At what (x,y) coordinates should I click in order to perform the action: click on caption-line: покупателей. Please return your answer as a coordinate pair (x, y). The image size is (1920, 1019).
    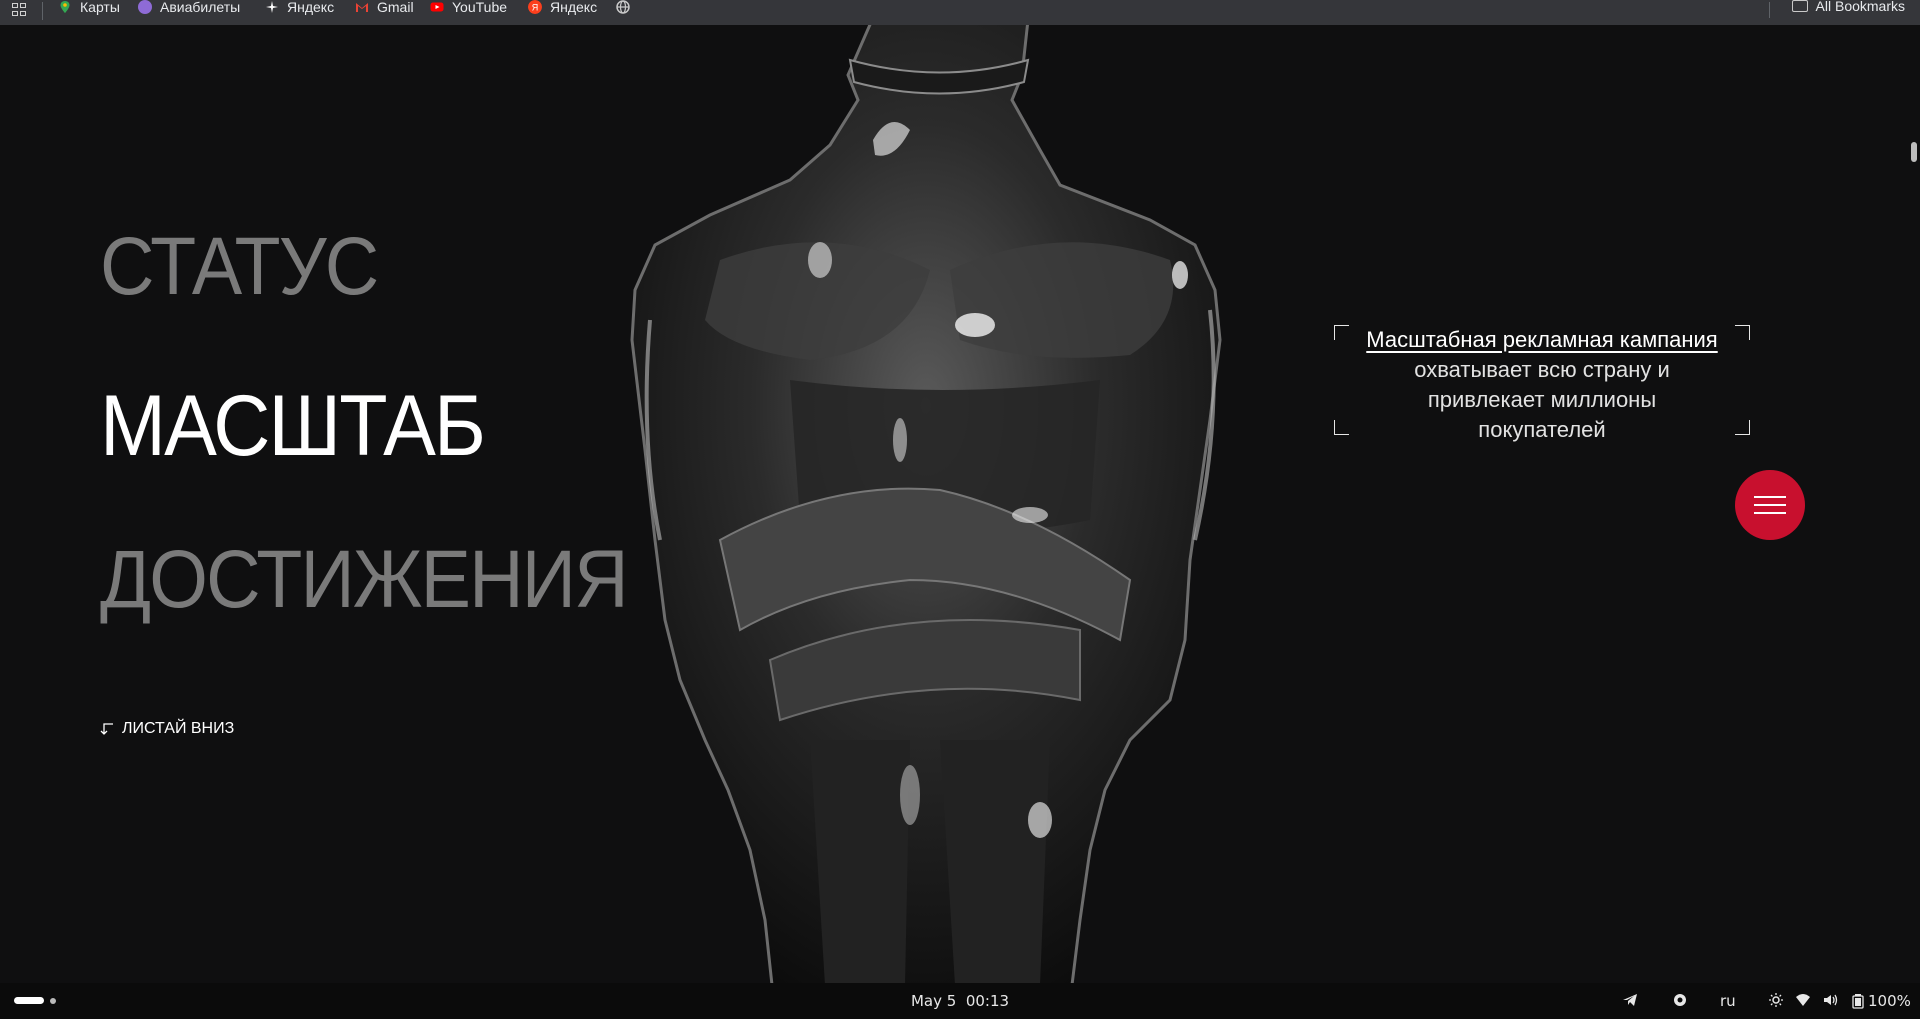
    Looking at the image, I should click on (1542, 429).